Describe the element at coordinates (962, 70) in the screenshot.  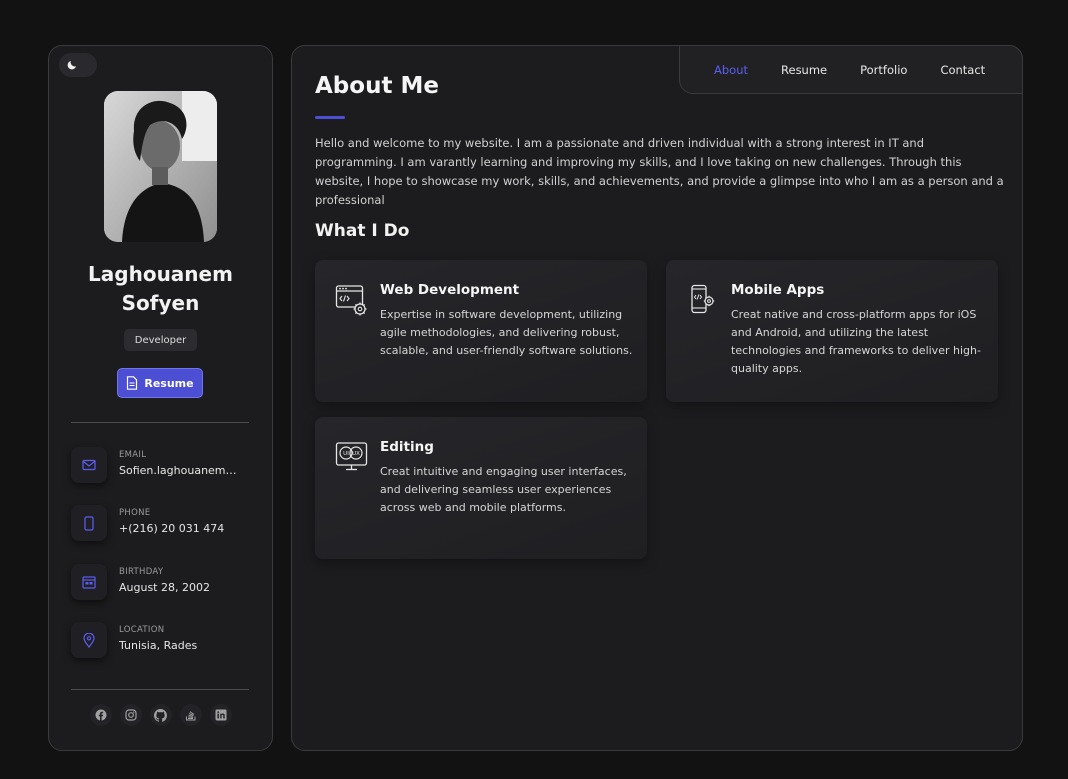
I see `nav-contact: Contact` at that location.